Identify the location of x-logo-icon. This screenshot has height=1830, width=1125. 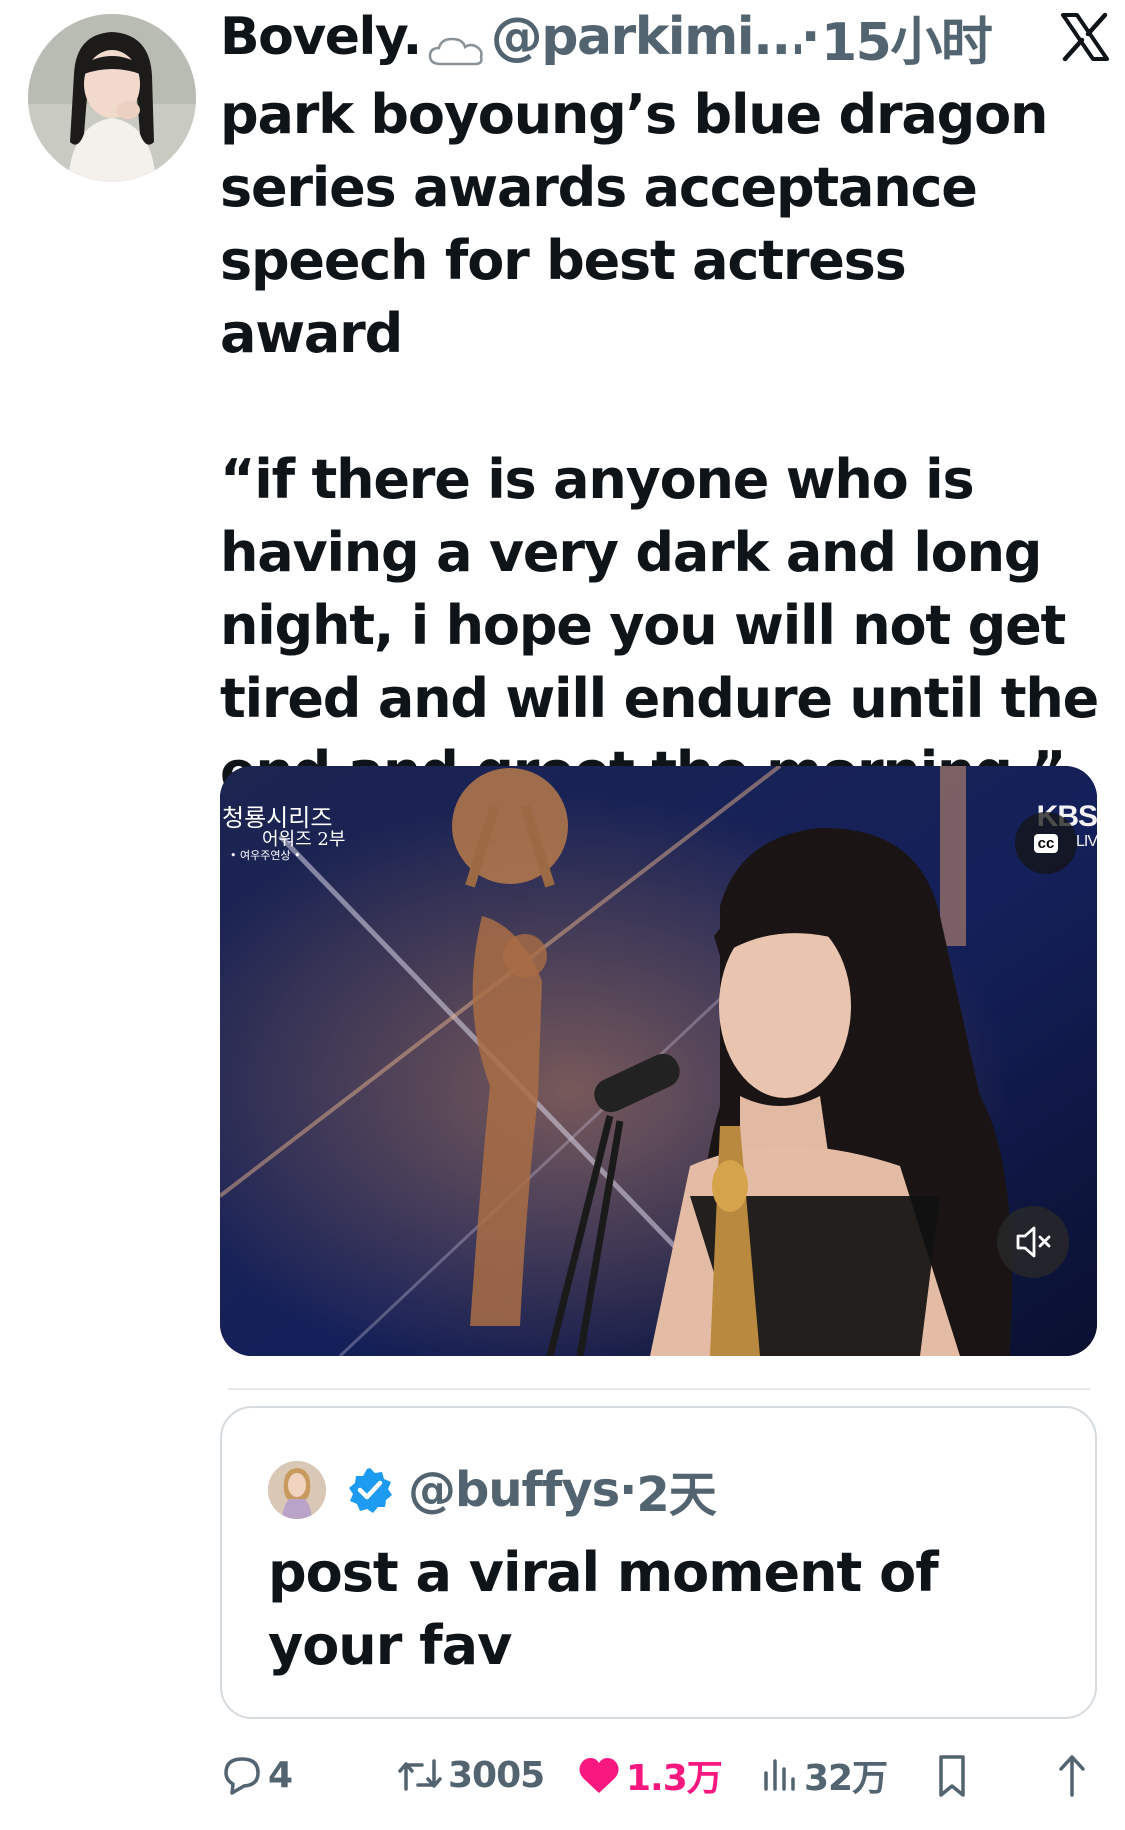
(1085, 37).